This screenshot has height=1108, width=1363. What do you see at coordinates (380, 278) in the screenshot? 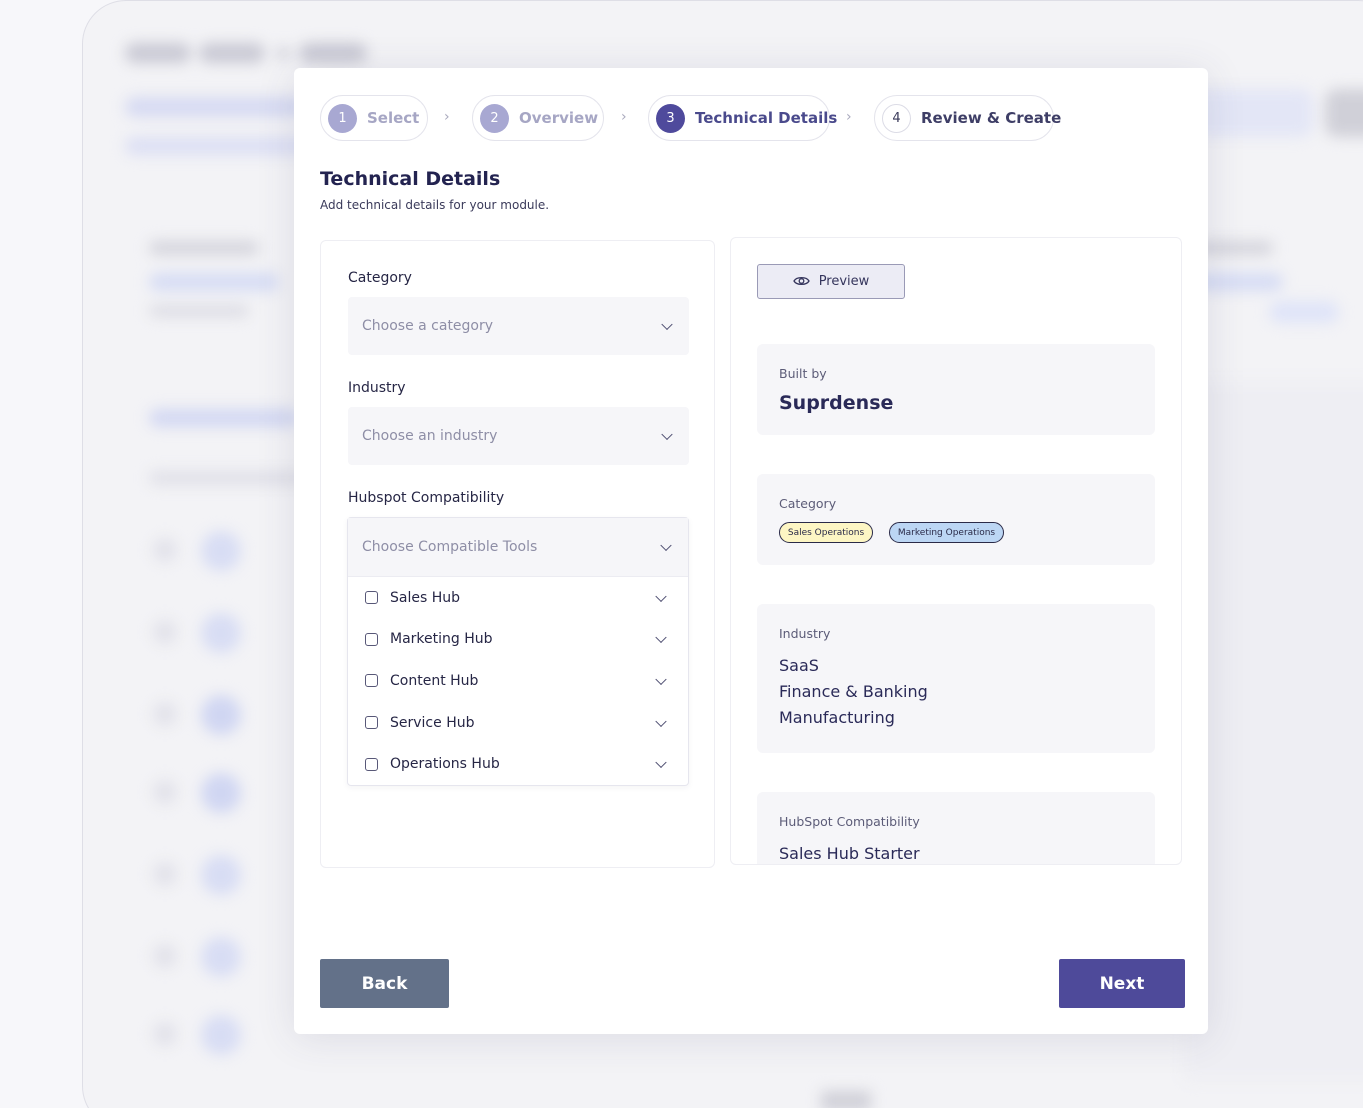
I see `category-label: Category` at bounding box center [380, 278].